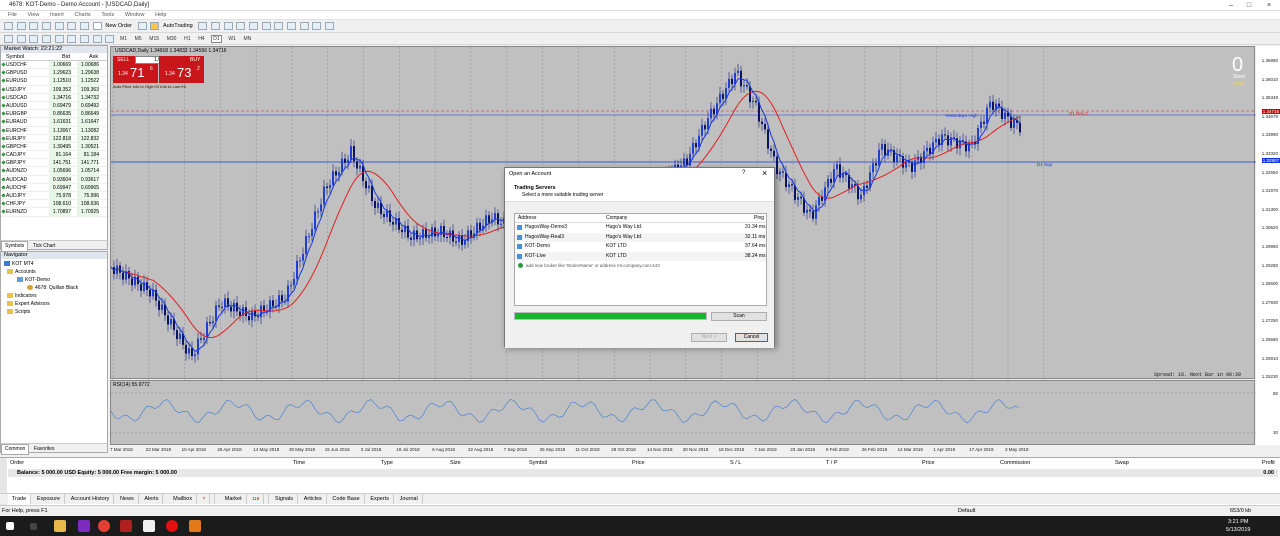 Image resolution: width=1280 pixels, height=536 pixels. Describe the element at coordinates (135, 15) in the screenshot. I see `menu-window: Window` at that location.